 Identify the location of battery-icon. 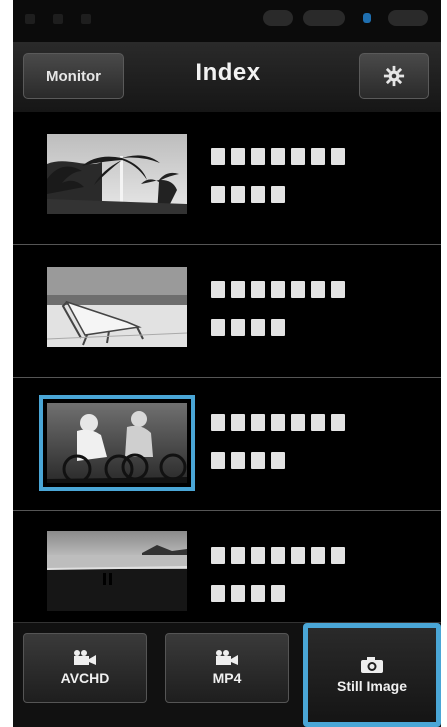
(367, 18).